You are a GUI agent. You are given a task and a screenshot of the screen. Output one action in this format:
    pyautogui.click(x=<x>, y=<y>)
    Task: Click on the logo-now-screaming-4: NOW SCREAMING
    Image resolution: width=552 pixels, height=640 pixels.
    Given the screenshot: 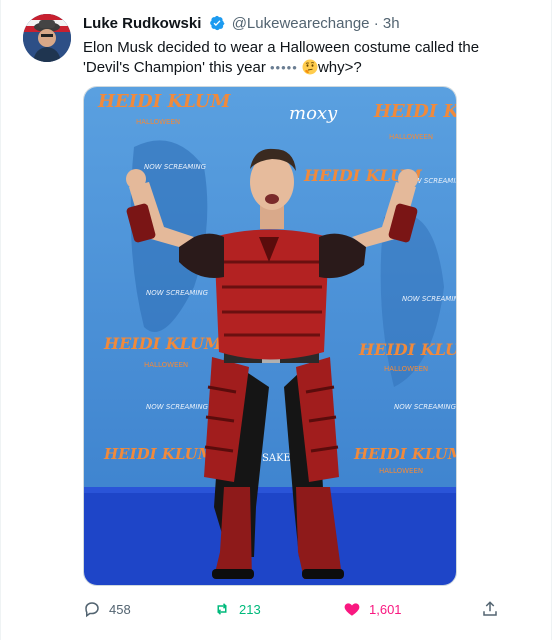 What is the action you would take?
    pyautogui.click(x=429, y=299)
    